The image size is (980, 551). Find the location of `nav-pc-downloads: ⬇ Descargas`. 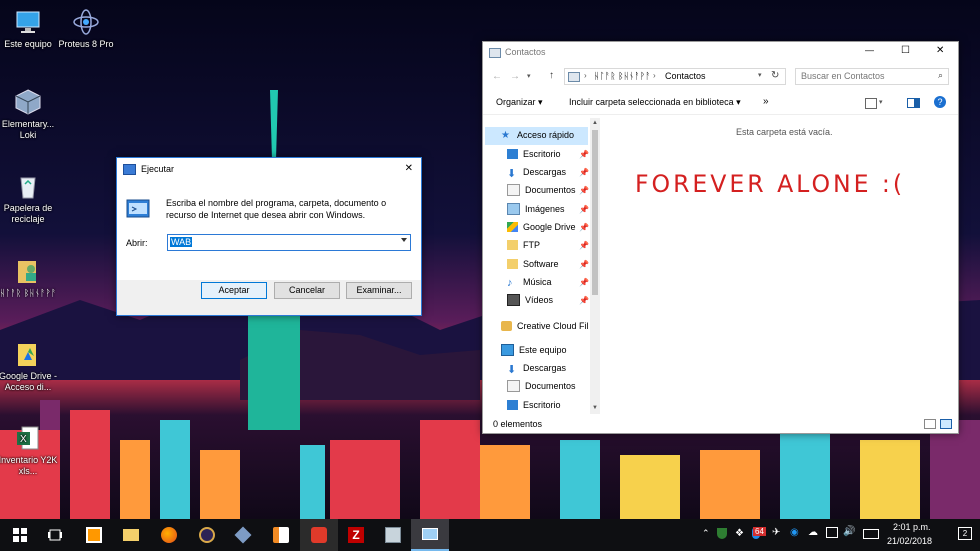

nav-pc-downloads: ⬇ Descargas is located at coordinates (536, 368).